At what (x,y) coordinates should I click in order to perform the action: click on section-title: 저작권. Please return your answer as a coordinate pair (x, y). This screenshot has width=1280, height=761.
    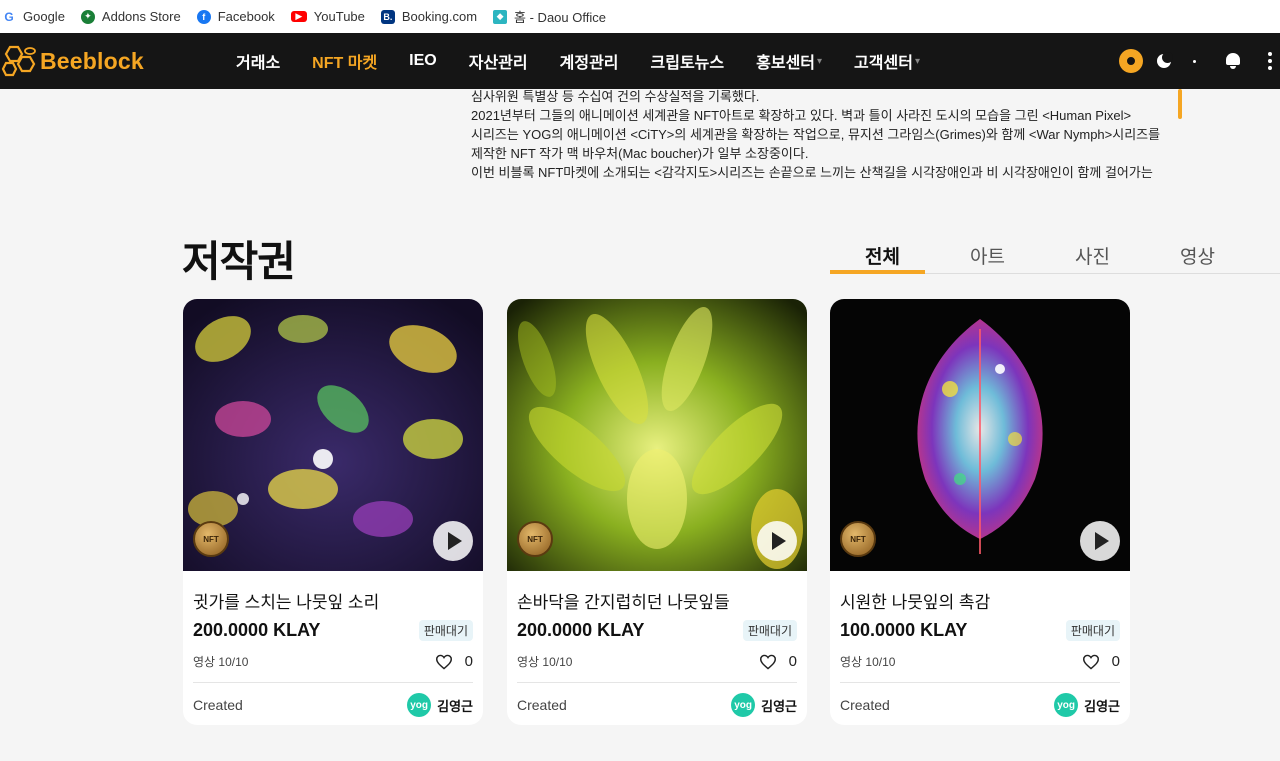
    Looking at the image, I should click on (239, 261).